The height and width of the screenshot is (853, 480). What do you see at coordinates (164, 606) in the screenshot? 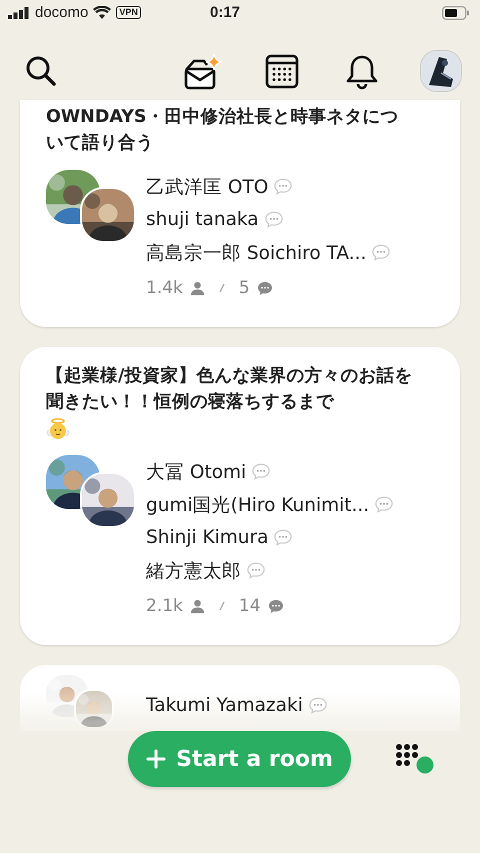
I see `listener-count: 2.1k` at bounding box center [164, 606].